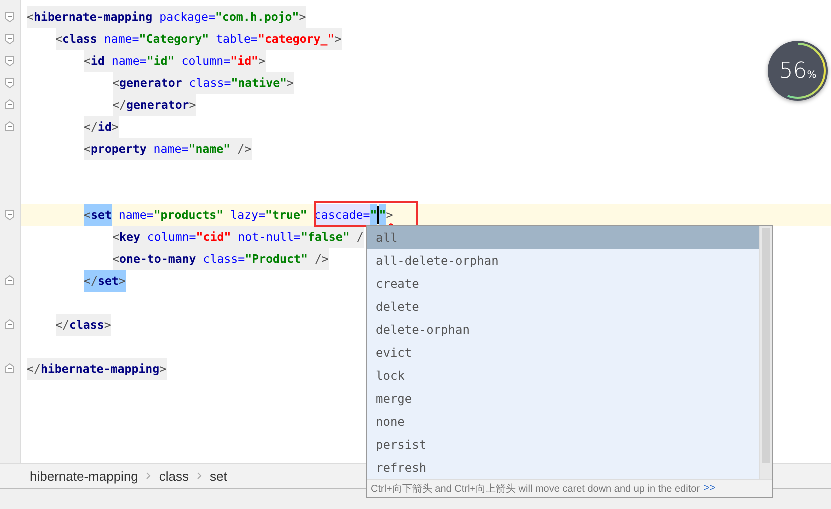 The width and height of the screenshot is (831, 509). What do you see at coordinates (174, 39) in the screenshot?
I see `code-token: "Category"` at bounding box center [174, 39].